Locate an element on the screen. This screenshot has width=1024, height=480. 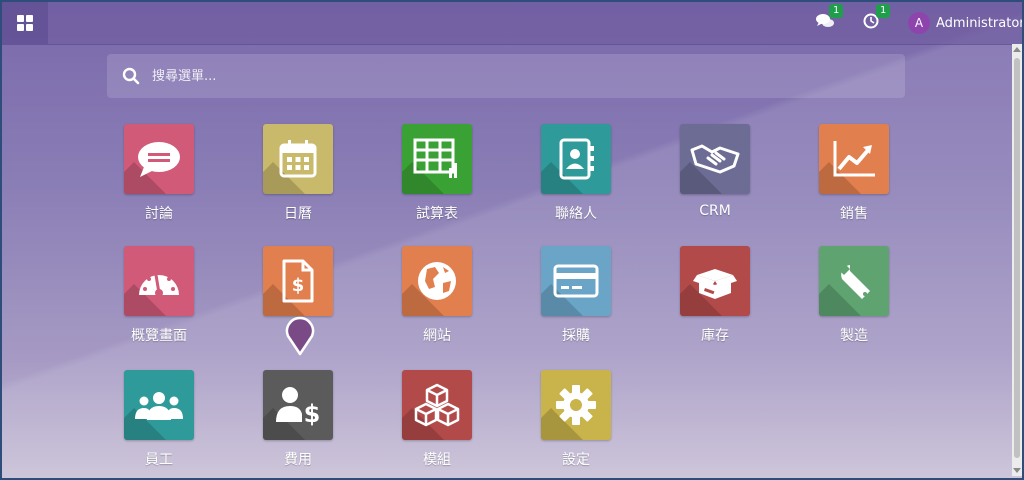
app-modules: 模組 is located at coordinates (437, 419).